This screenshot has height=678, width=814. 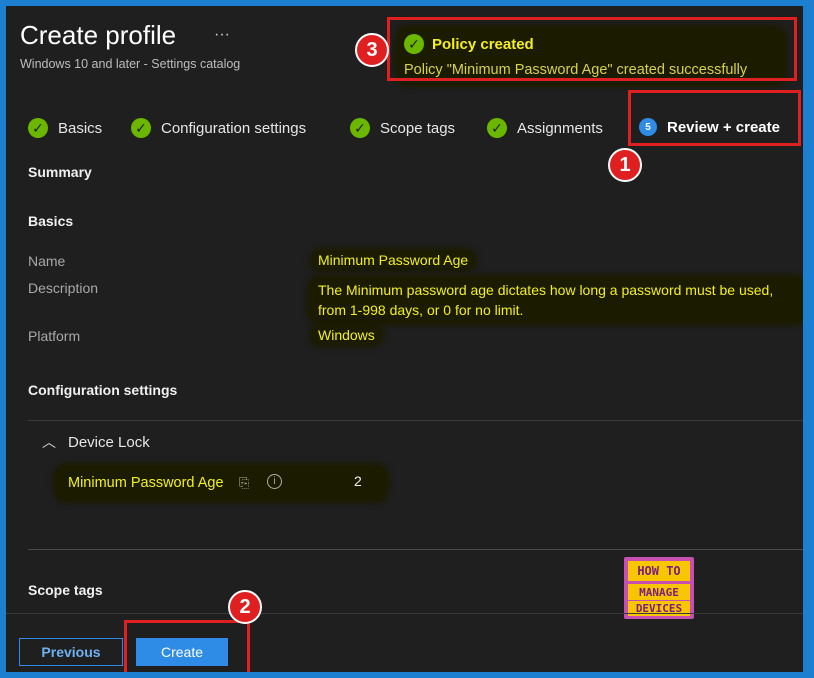 What do you see at coordinates (65, 590) in the screenshot?
I see `scope-tags-heading: Scope tags` at bounding box center [65, 590].